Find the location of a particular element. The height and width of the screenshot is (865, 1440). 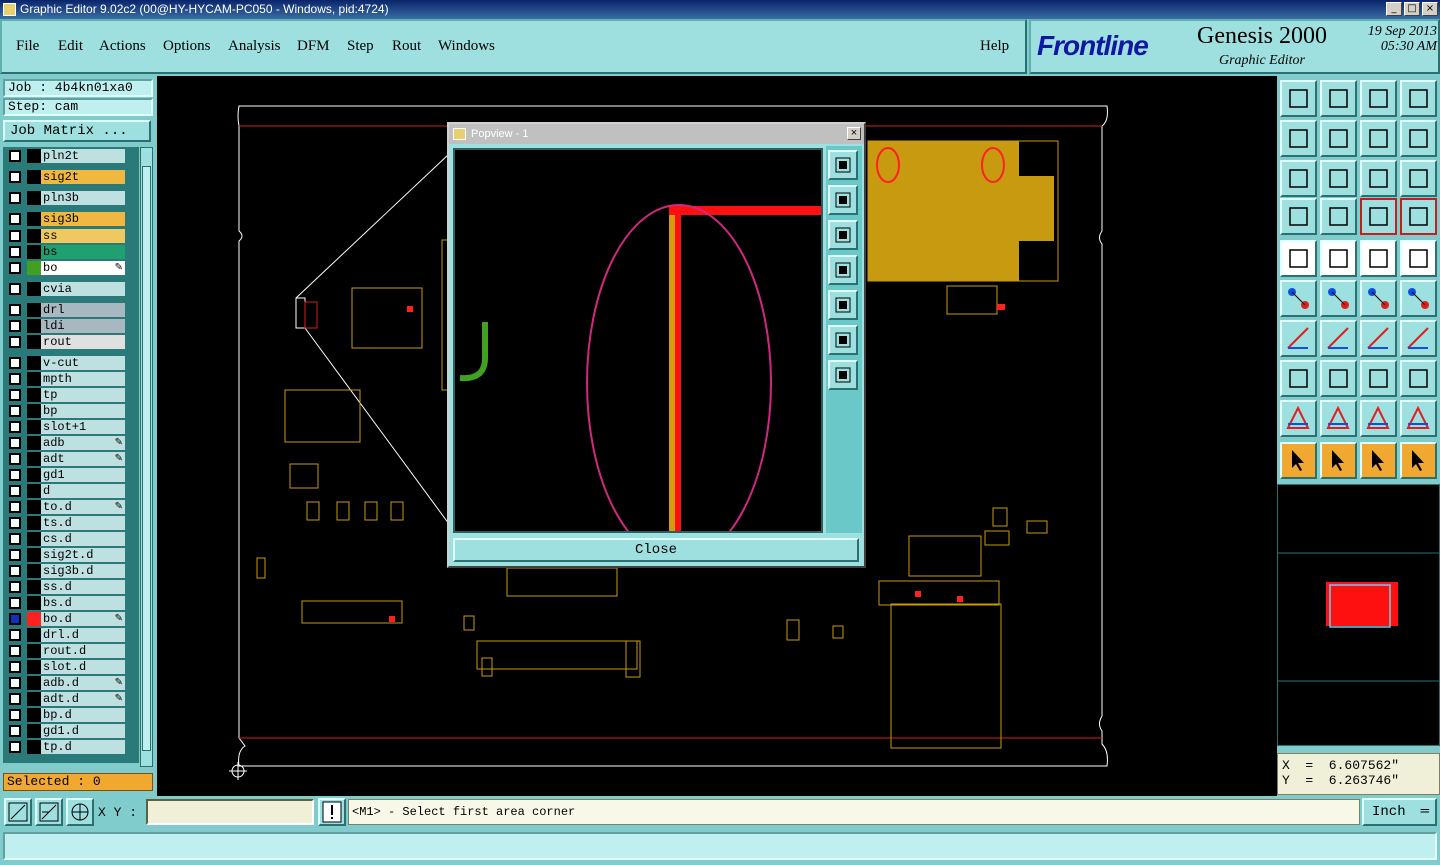

layer-name: adt is located at coordinates (83, 459).